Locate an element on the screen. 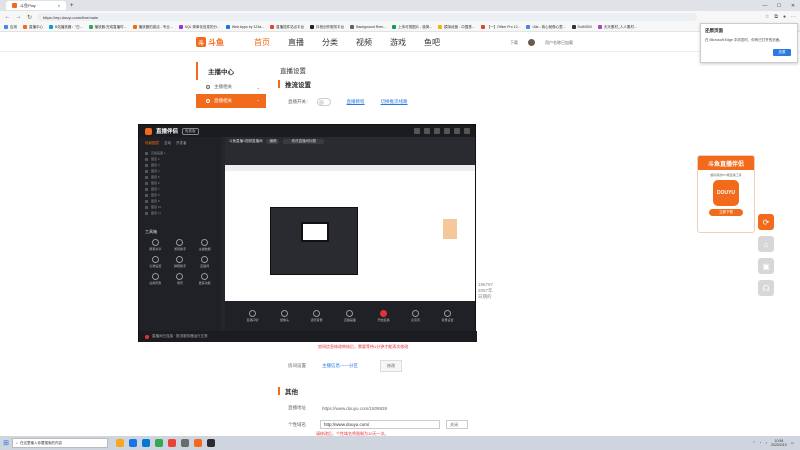 The height and width of the screenshot is (450, 800). tool-button: 虚拟形象 is located at coordinates (155, 279).